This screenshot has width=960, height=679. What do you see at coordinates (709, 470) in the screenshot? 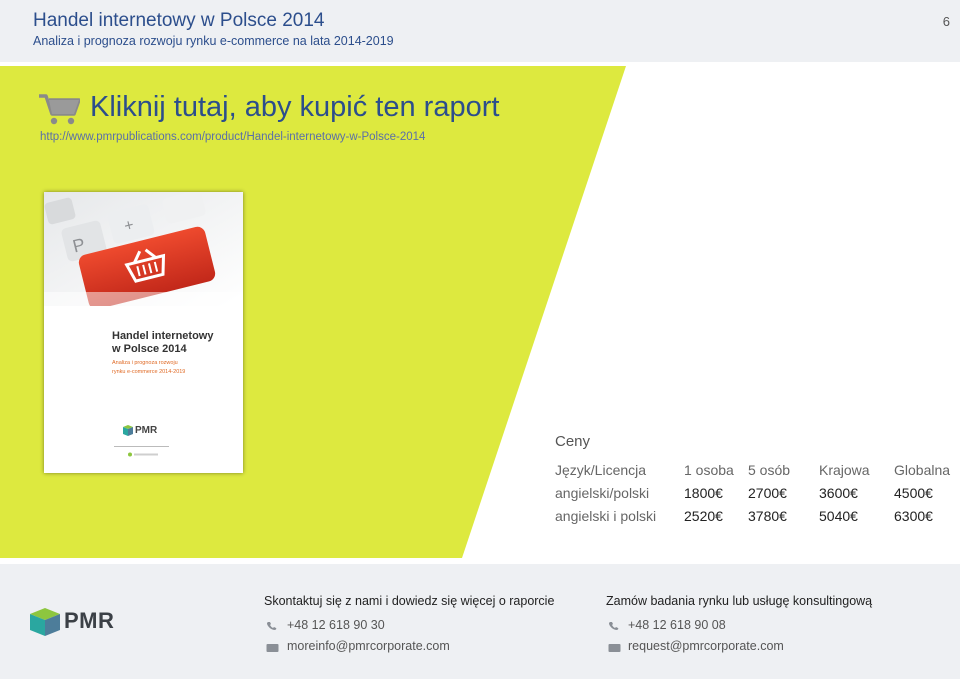
I see `col-header-1-person: 1 osoba` at bounding box center [709, 470].